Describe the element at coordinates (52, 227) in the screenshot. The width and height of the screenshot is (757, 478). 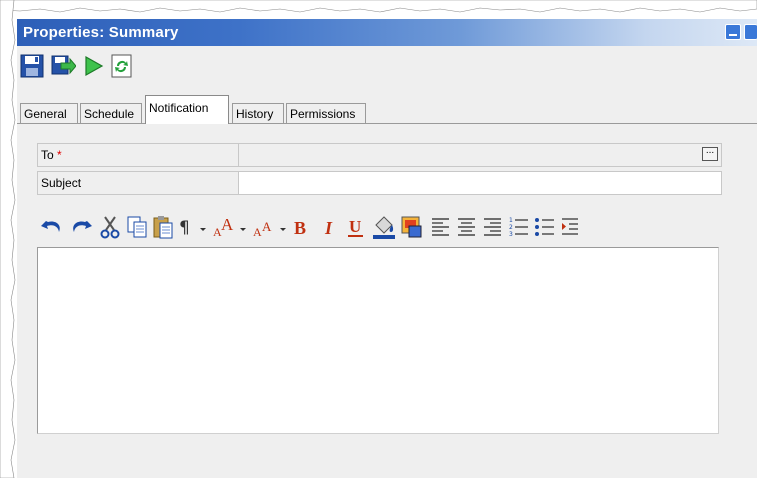
I see `undo-icon` at that location.